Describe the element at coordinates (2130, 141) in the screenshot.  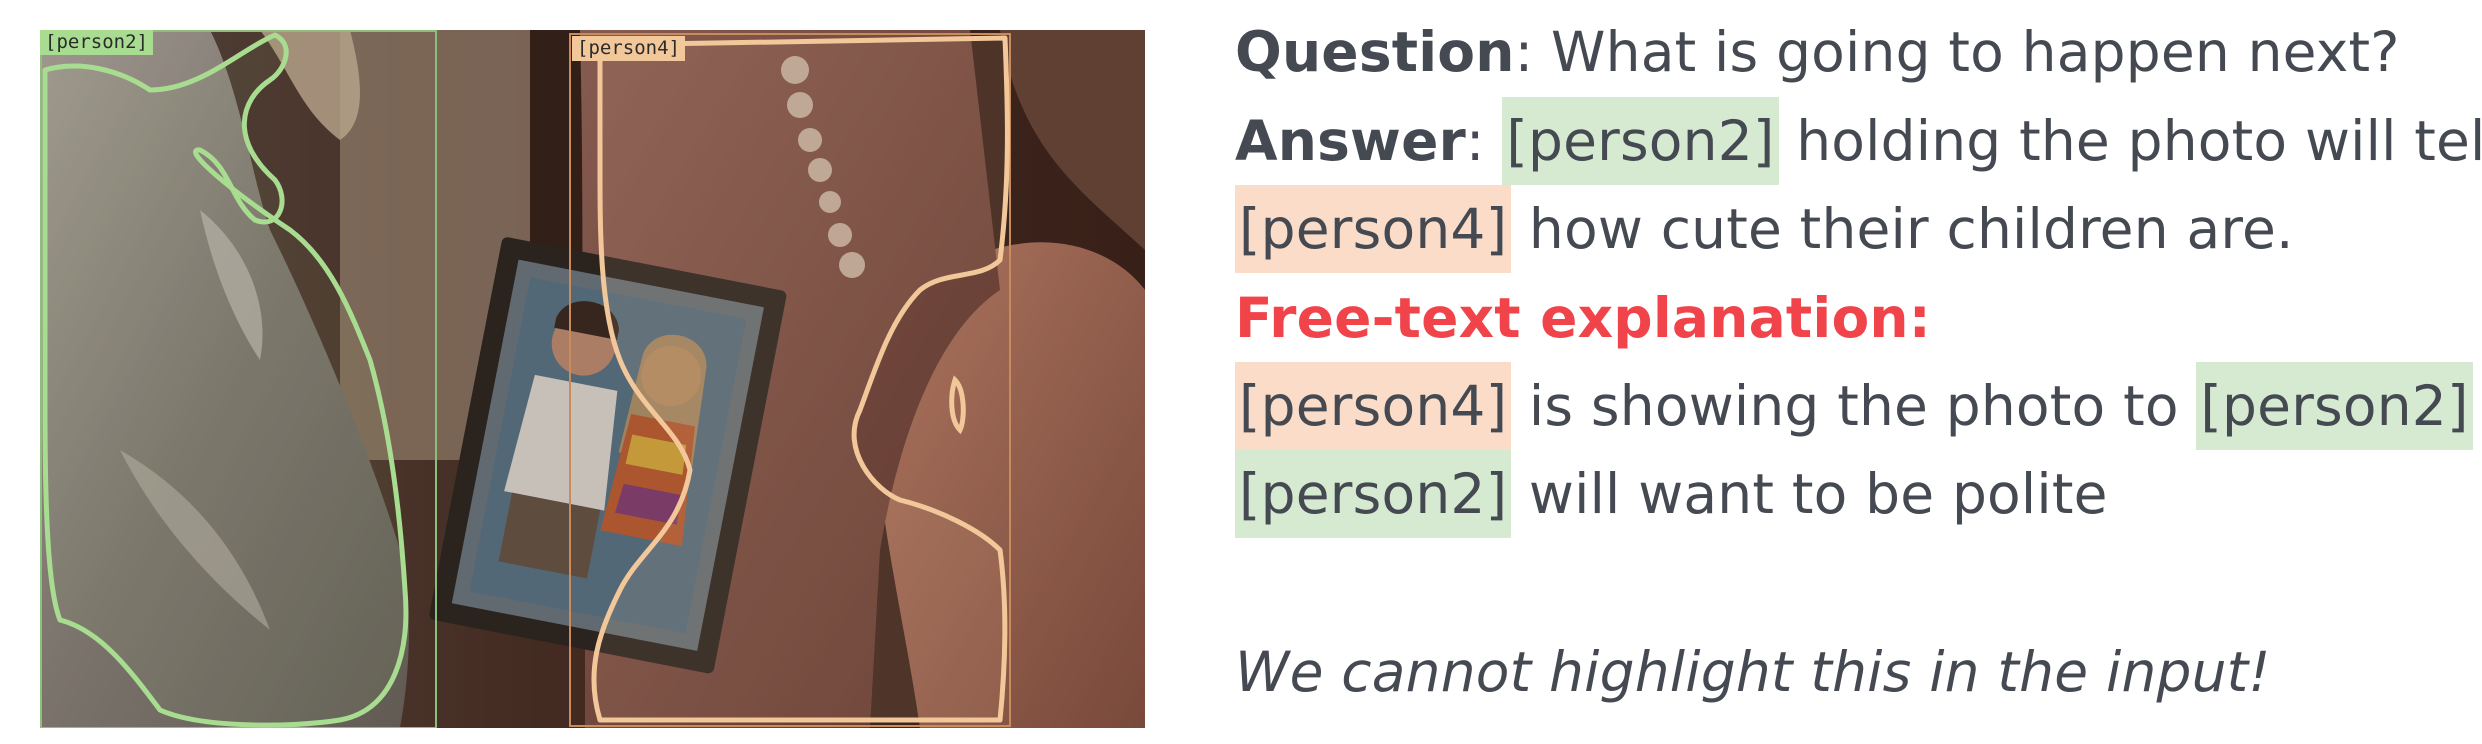
I see `answer-text-a: holding the photo will tell` at that location.